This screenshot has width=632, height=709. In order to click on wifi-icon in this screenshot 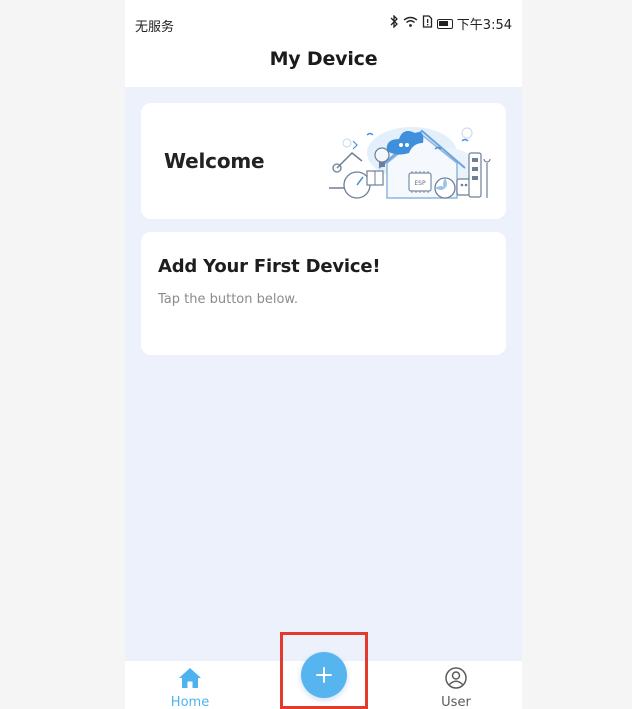, I will do `click(410, 24)`.